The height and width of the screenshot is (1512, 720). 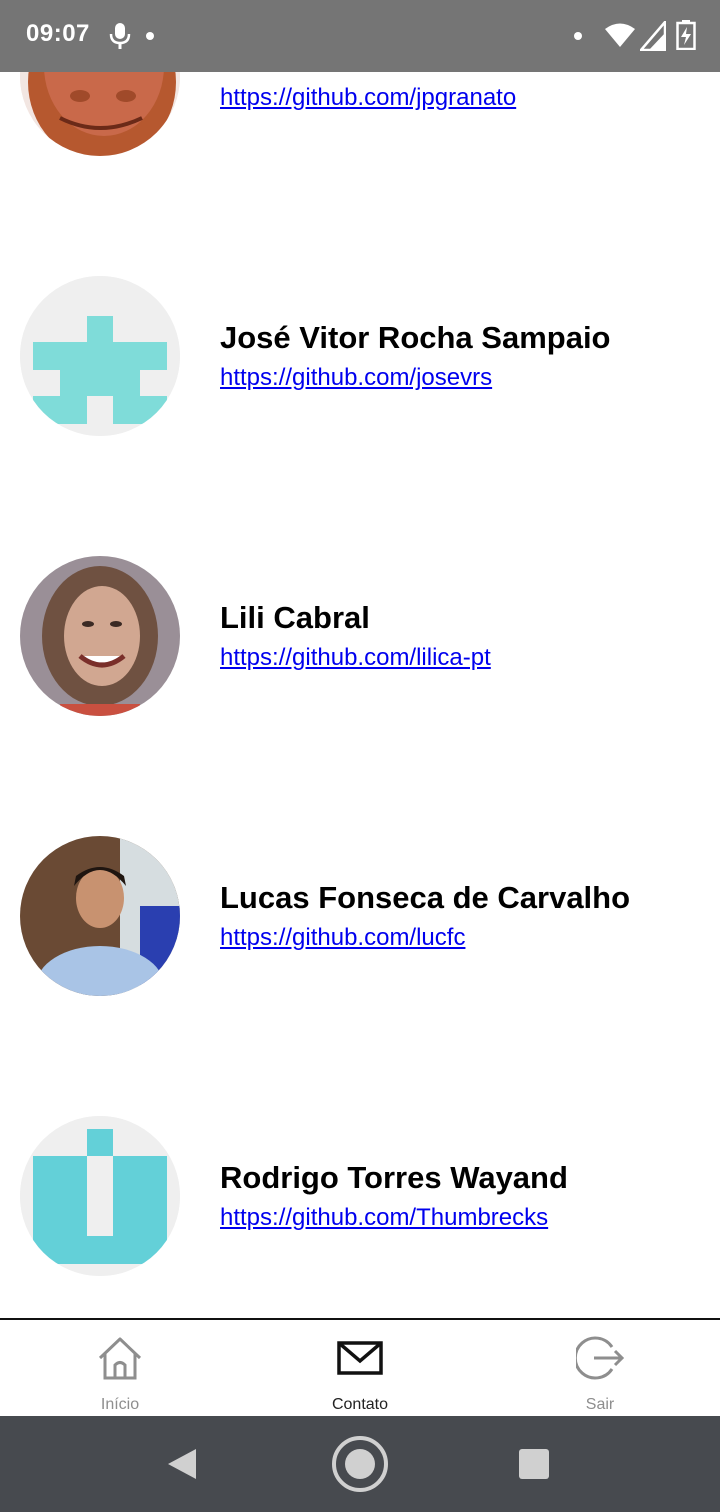 I want to click on back-icon, so click(x=182, y=1464).